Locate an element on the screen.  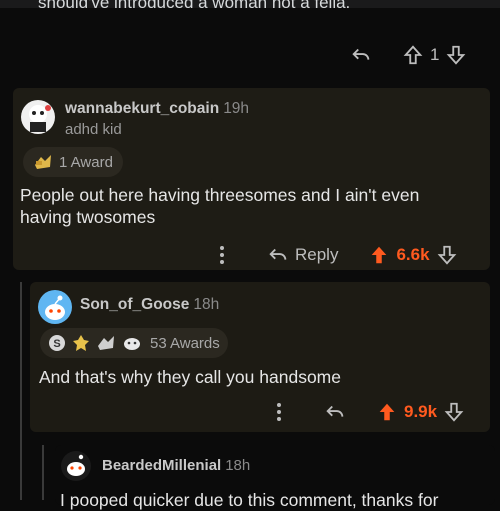
share-icon is located at coordinates (361, 55).